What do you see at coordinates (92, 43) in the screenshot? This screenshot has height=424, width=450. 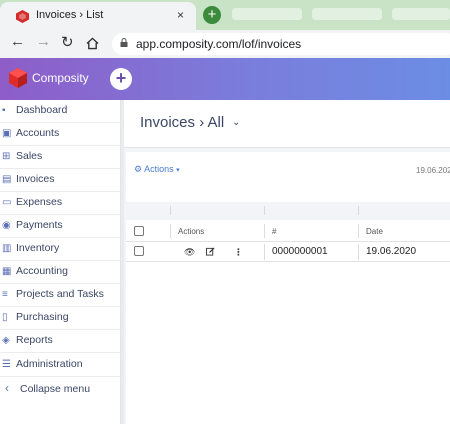 I see `home-icon` at bounding box center [92, 43].